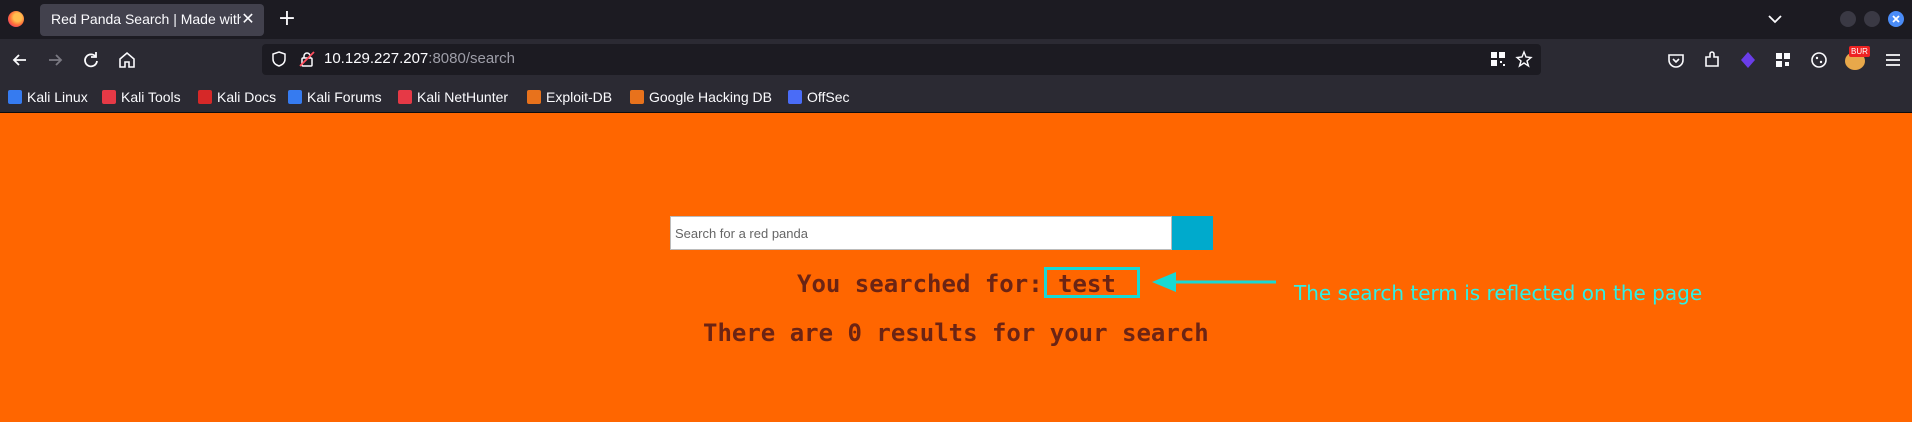 The width and height of the screenshot is (1912, 422). Describe the element at coordinates (1819, 60) in the screenshot. I see `cookie-extension-icon` at that location.